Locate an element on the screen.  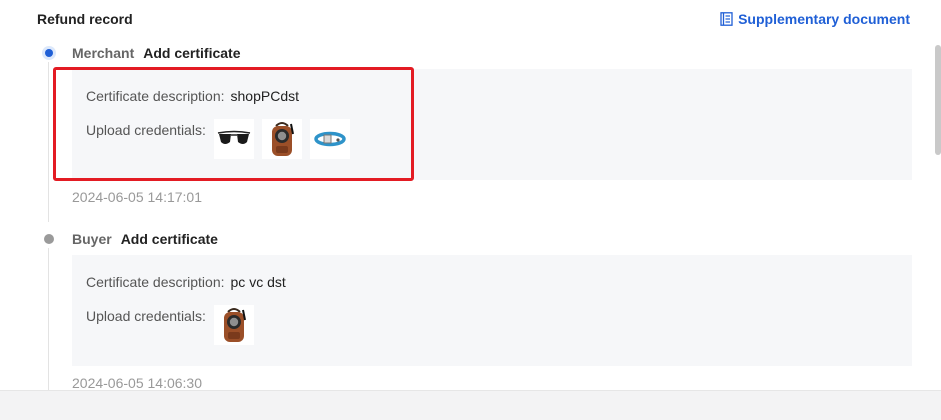
entry-timestamp: 2024-06-05 14:17:01 is located at coordinates (137, 197).